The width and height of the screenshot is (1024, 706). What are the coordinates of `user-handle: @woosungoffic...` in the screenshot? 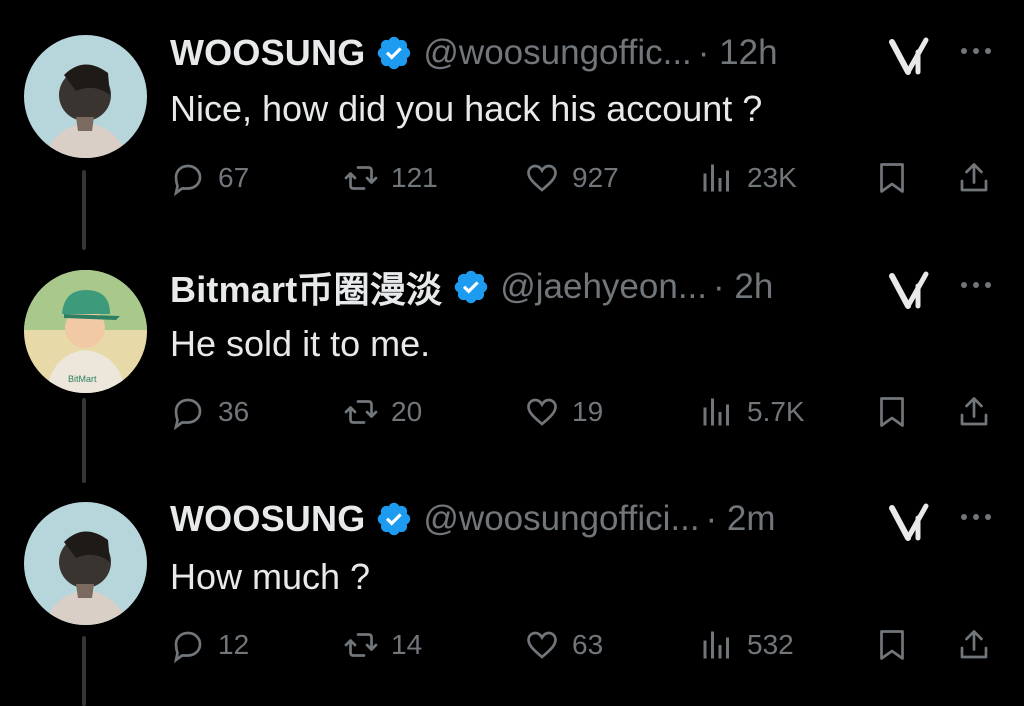 It's located at (557, 53).